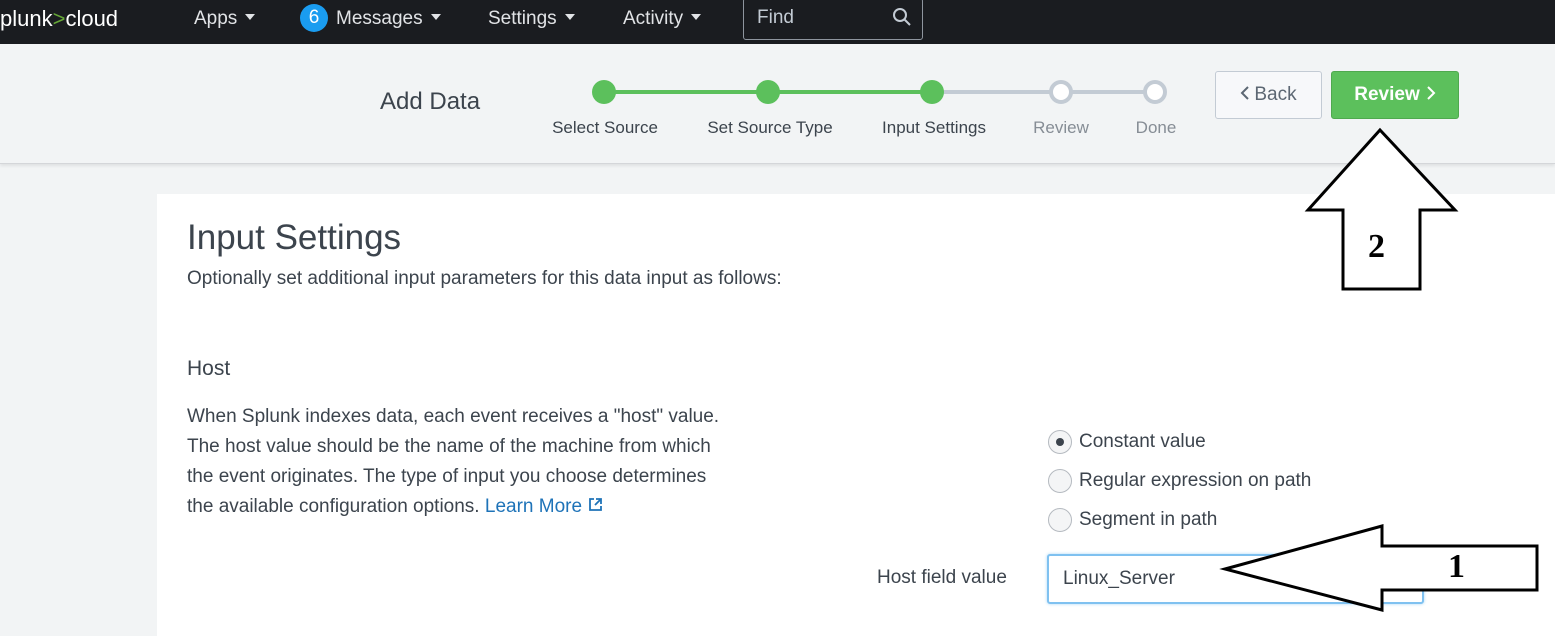 The image size is (1555, 636). What do you see at coordinates (1155, 92) in the screenshot?
I see `step-dot-done` at bounding box center [1155, 92].